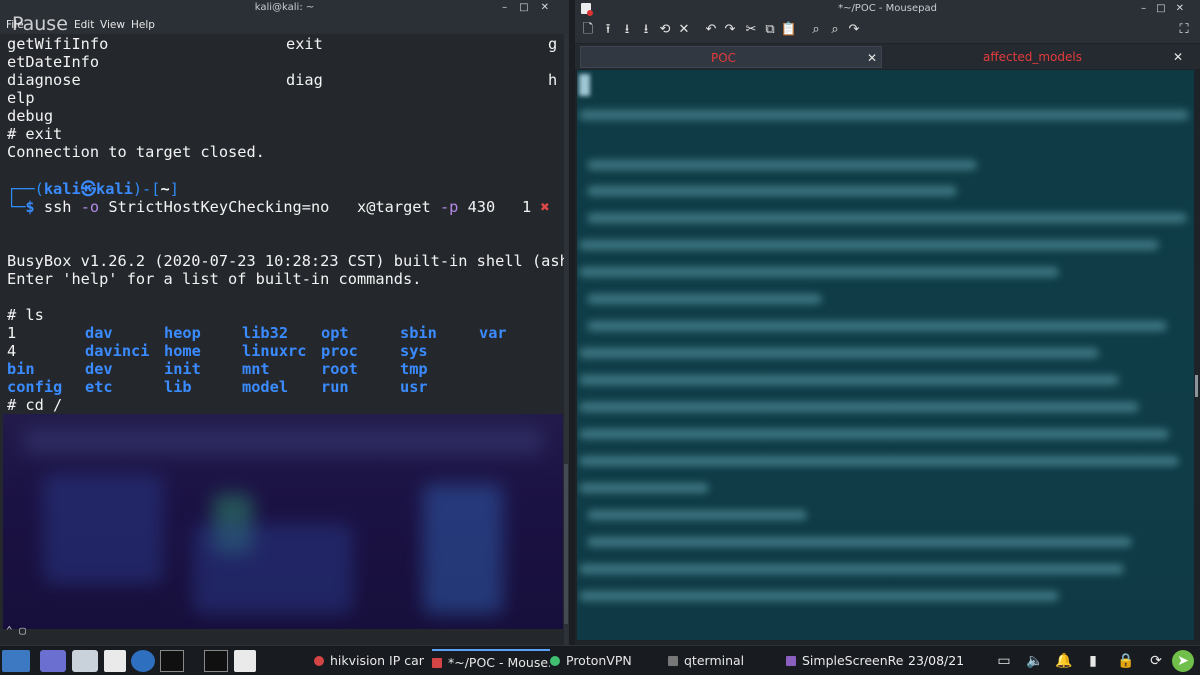 Image resolution: width=1200 pixels, height=675 pixels. I want to click on mousepad-titlebar: *~/POC - Mousepad –□✕, so click(887, 8).